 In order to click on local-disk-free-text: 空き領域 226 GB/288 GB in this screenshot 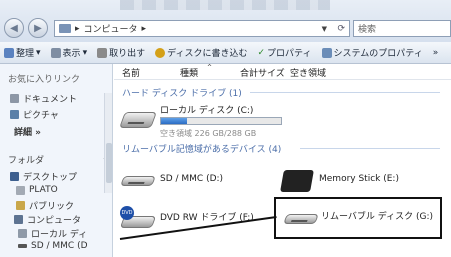, I will do `click(208, 133)`.